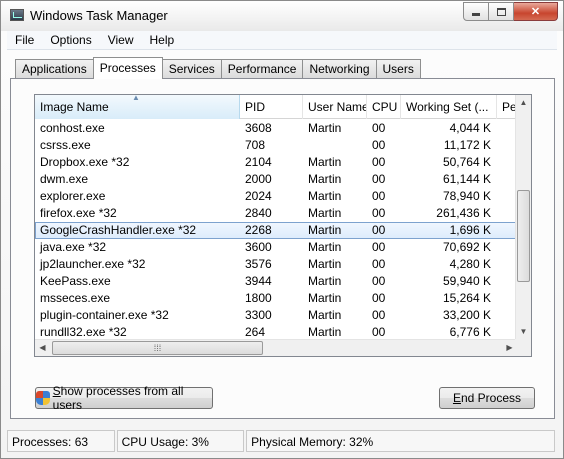 The height and width of the screenshot is (459, 564). What do you see at coordinates (258, 128) in the screenshot?
I see `cell-pid: 3608` at bounding box center [258, 128].